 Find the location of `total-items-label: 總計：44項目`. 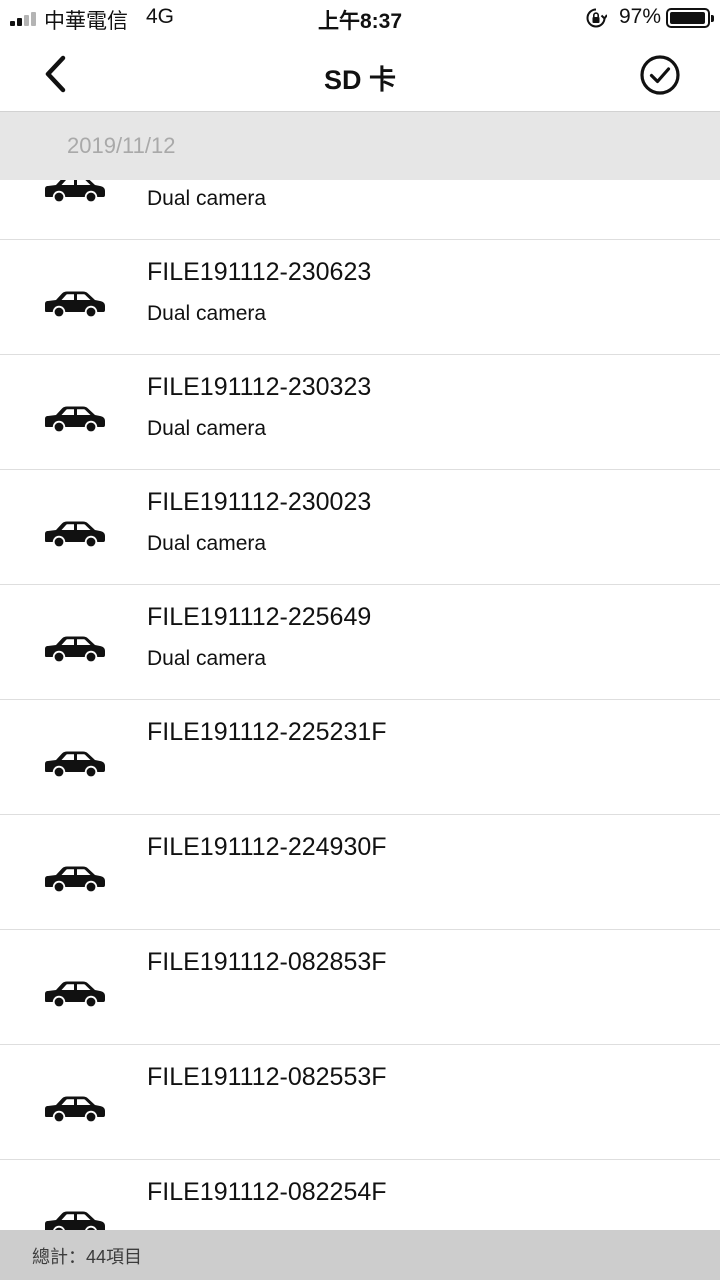

total-items-label: 總計：44項目 is located at coordinates (87, 1257).